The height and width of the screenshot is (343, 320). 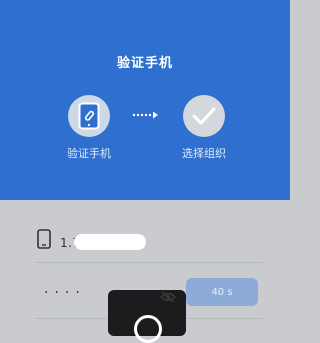 I want to click on verification-code-input: ····, so click(x=65, y=293).